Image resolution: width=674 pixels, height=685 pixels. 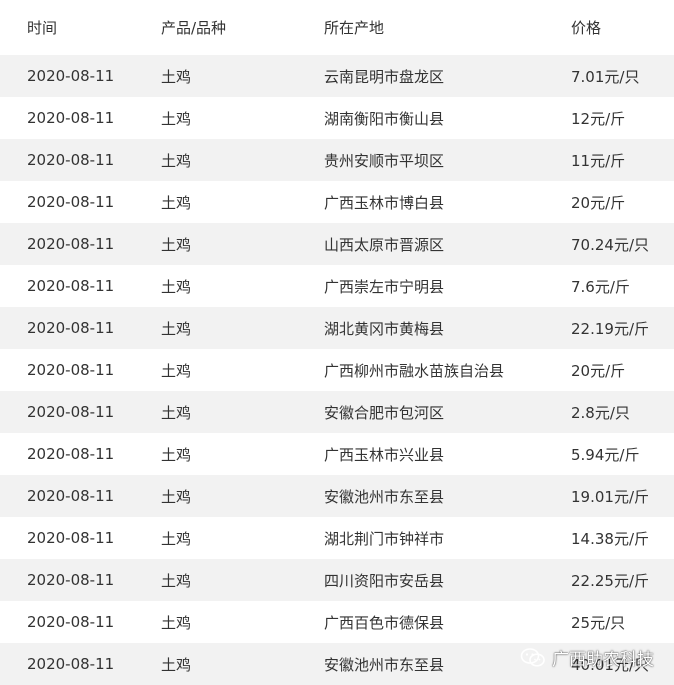 What do you see at coordinates (384, 412) in the screenshot?
I see `cell-origin: 安徽合肥市包河区` at bounding box center [384, 412].